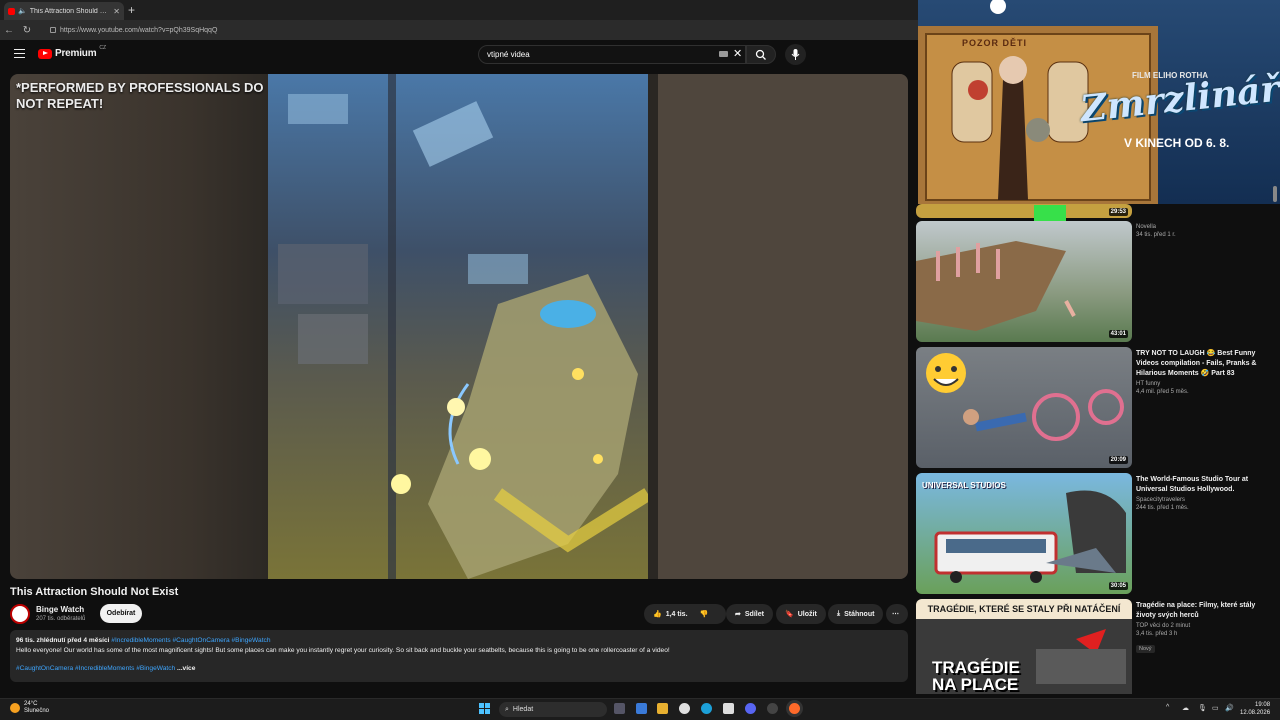 This screenshot has width=1280, height=720. What do you see at coordinates (1203, 500) in the screenshot?
I see `video-channel: Spacecitytravelers` at bounding box center [1203, 500].